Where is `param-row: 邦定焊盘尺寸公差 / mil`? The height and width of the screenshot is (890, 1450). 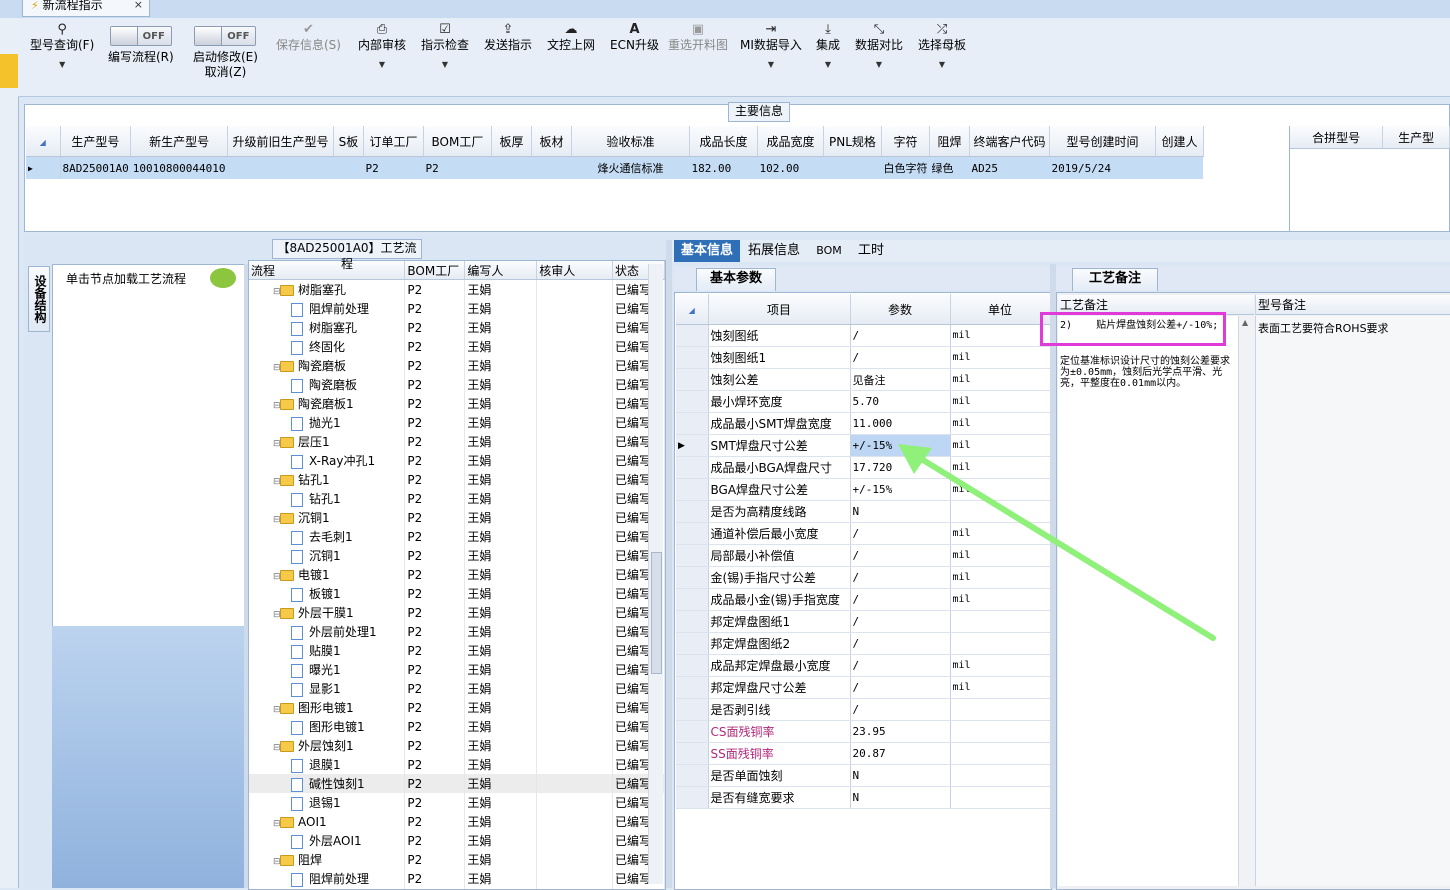
param-row: 邦定焊盘尺寸公差 / mil is located at coordinates (863, 687).